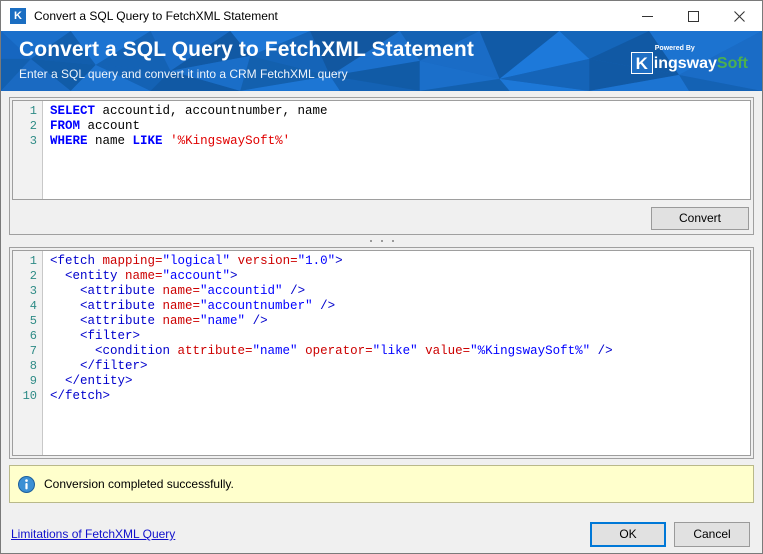 The image size is (763, 554). I want to click on close-icon, so click(739, 16).